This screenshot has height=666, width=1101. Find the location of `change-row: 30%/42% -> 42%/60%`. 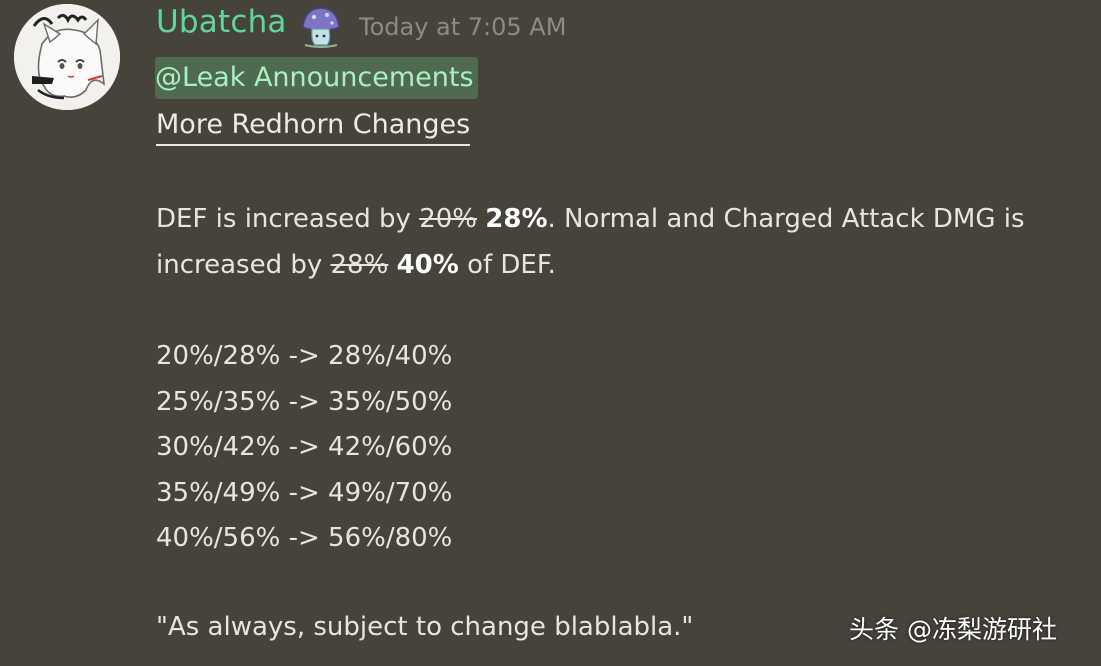

change-row: 30%/42% -> 42%/60% is located at coordinates (304, 447).